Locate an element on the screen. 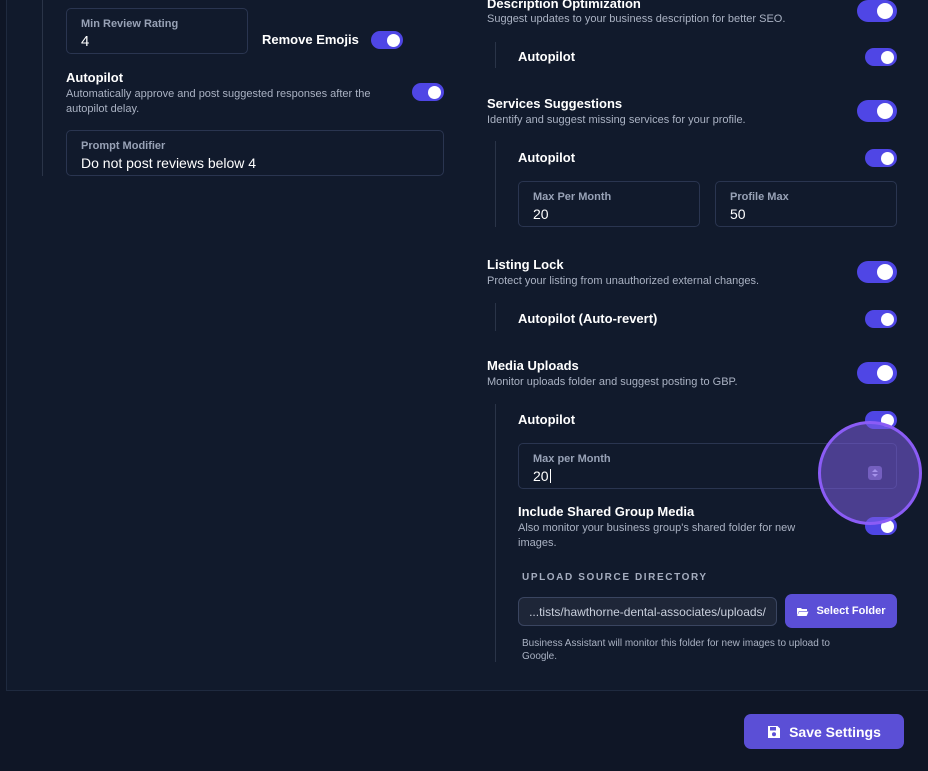  services-max-per-month-field: Max Per Month 20 is located at coordinates (609, 204).